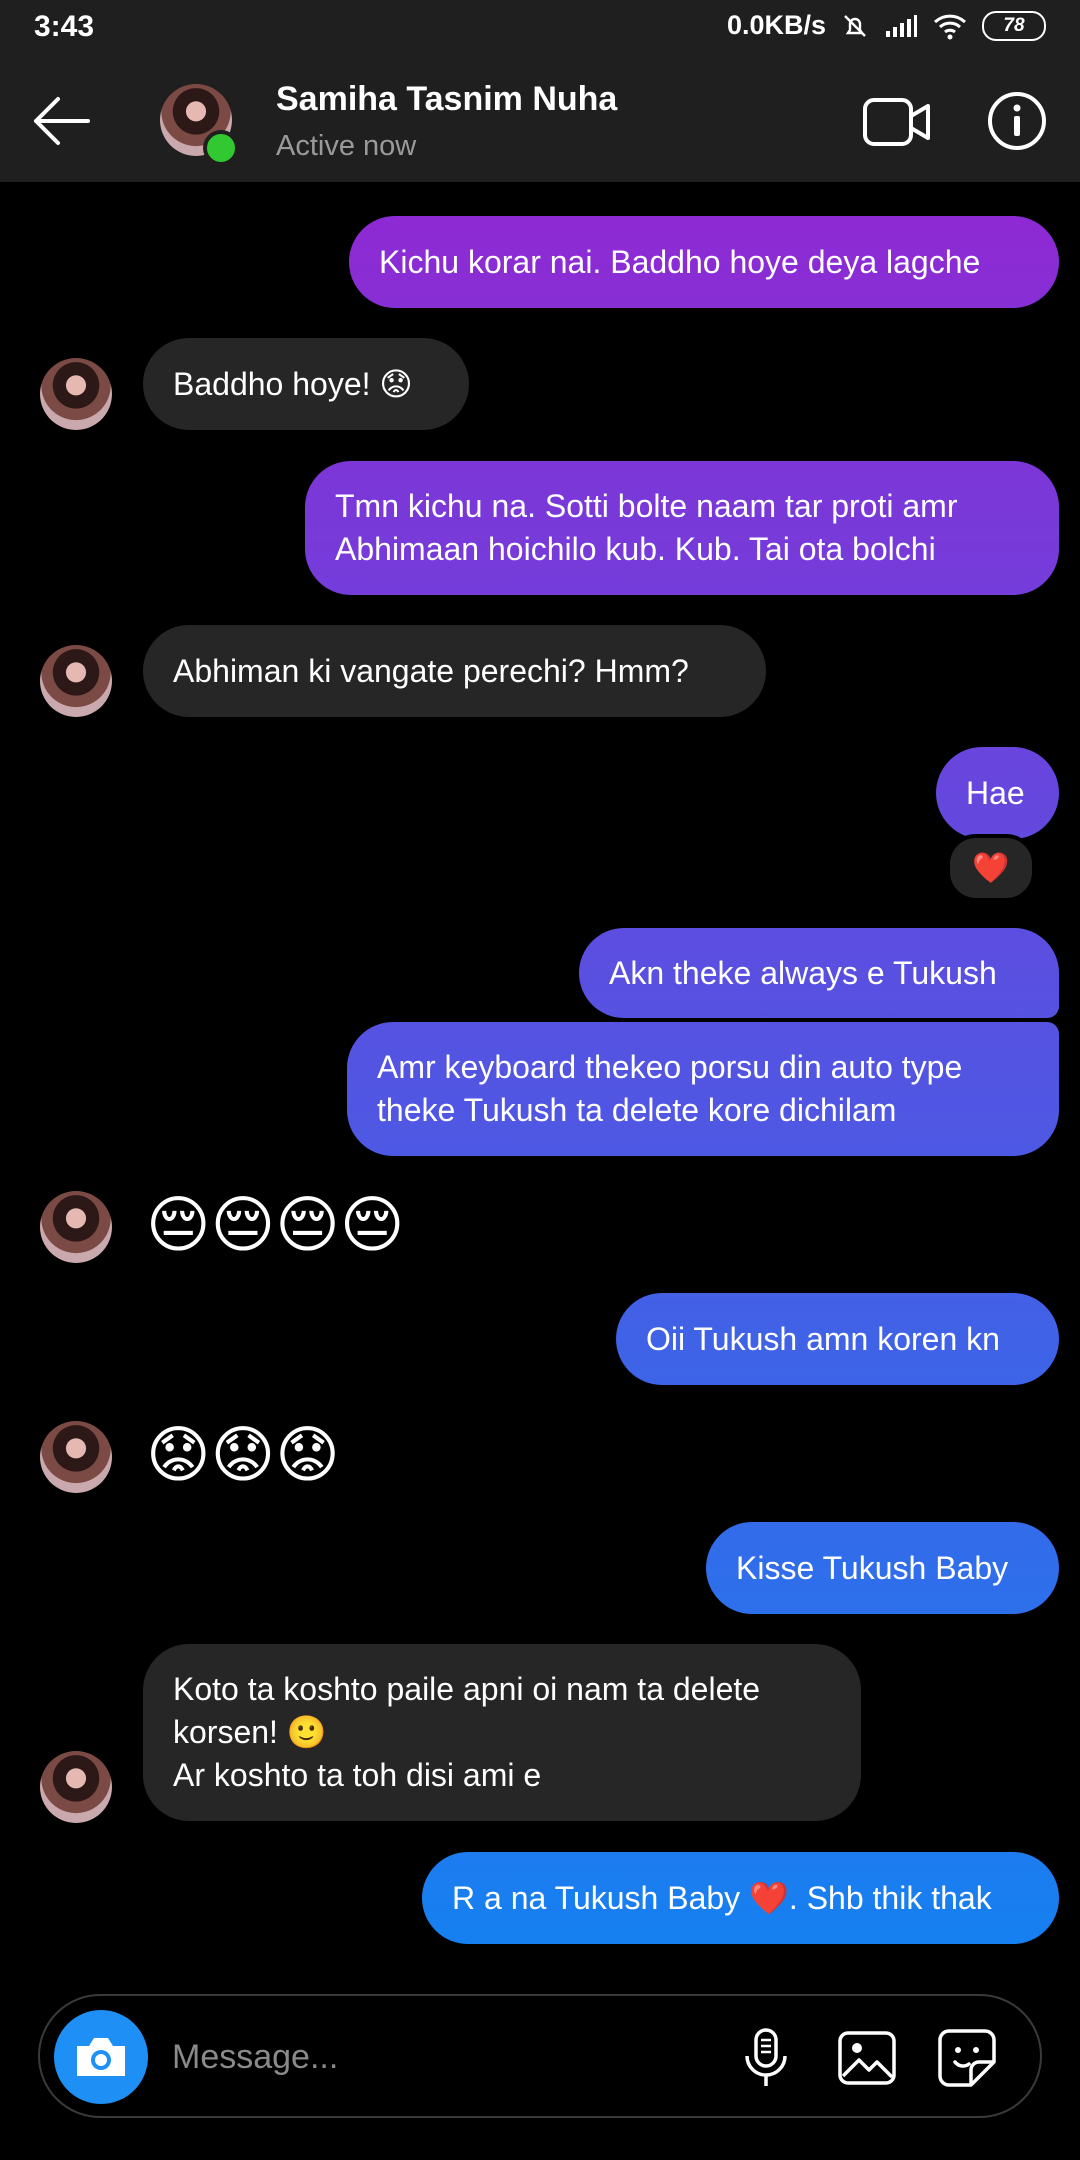  What do you see at coordinates (722, 1897) in the screenshot?
I see `message-line: R a na Tukush Baby ❤️. Shb thik thak` at bounding box center [722, 1897].